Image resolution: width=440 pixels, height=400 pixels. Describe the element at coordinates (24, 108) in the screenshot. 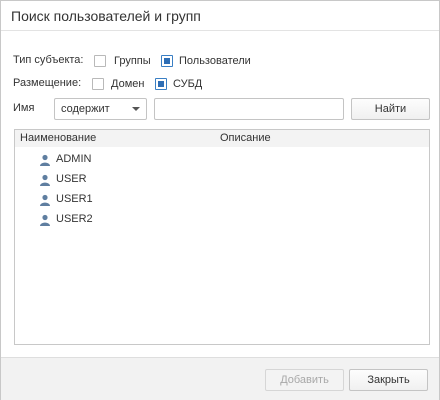

I see `name-label: Имя` at that location.